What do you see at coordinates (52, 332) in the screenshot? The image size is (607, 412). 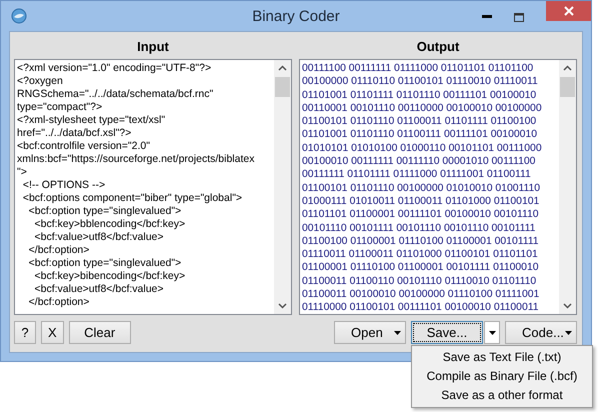 I see `toolbar-button: X` at bounding box center [52, 332].